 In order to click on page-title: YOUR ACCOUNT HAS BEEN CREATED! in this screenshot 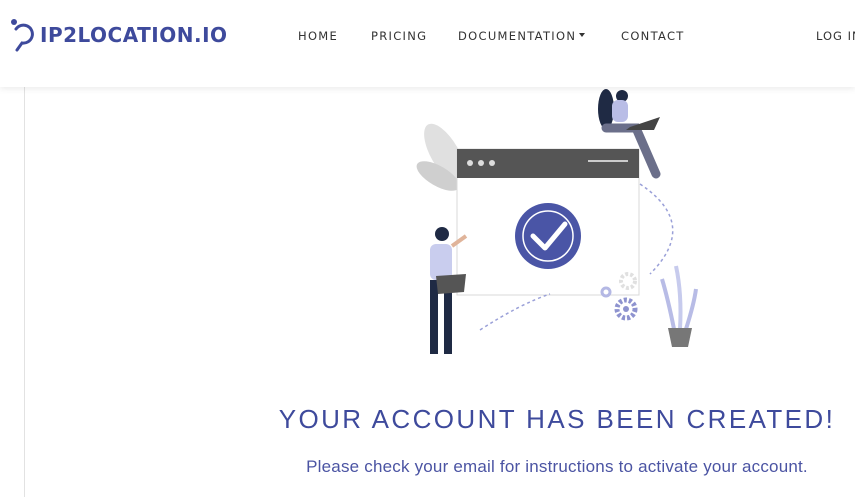, I will do `click(557, 419)`.